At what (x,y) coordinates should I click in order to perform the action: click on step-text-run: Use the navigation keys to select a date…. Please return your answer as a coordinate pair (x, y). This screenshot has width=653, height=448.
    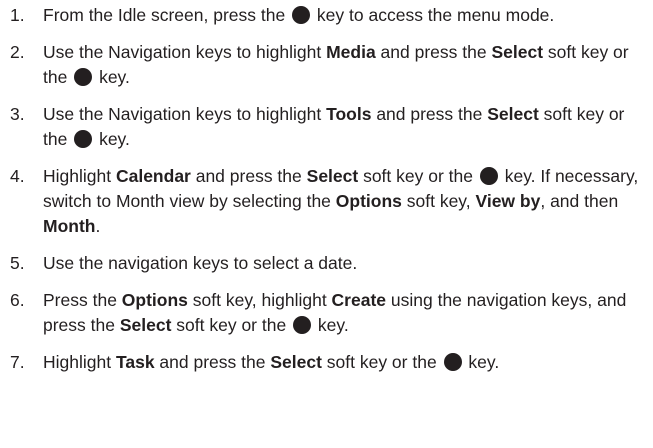
    Looking at the image, I should click on (200, 263).